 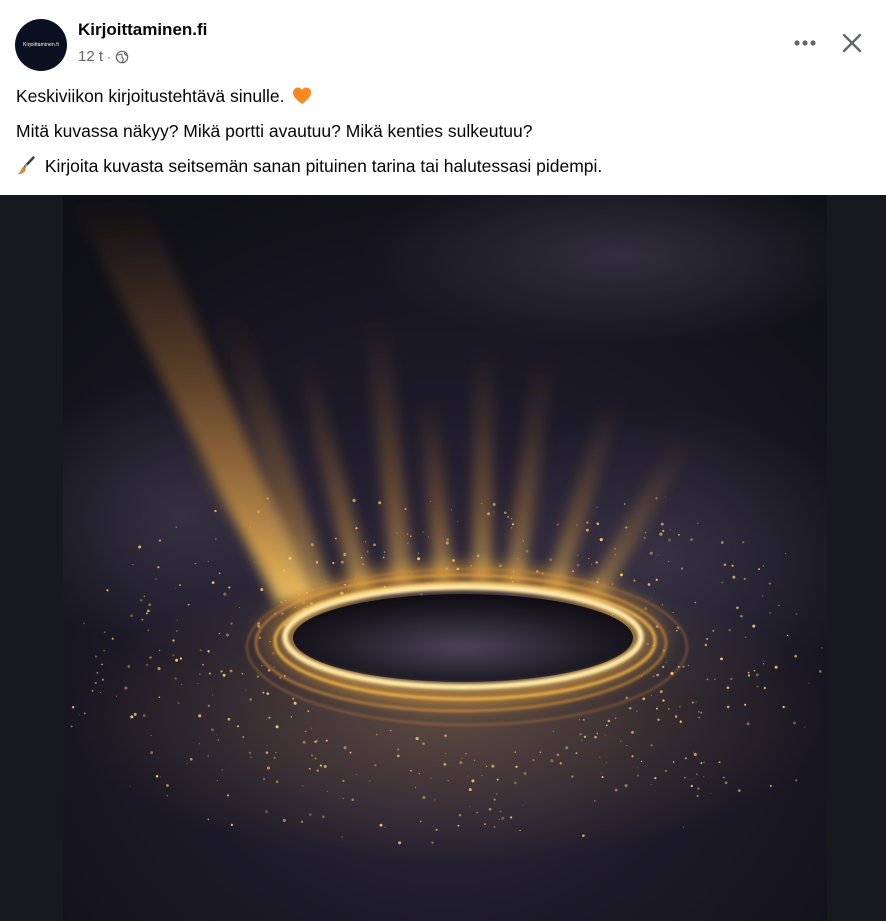 I want to click on more-options-button, so click(x=805, y=43).